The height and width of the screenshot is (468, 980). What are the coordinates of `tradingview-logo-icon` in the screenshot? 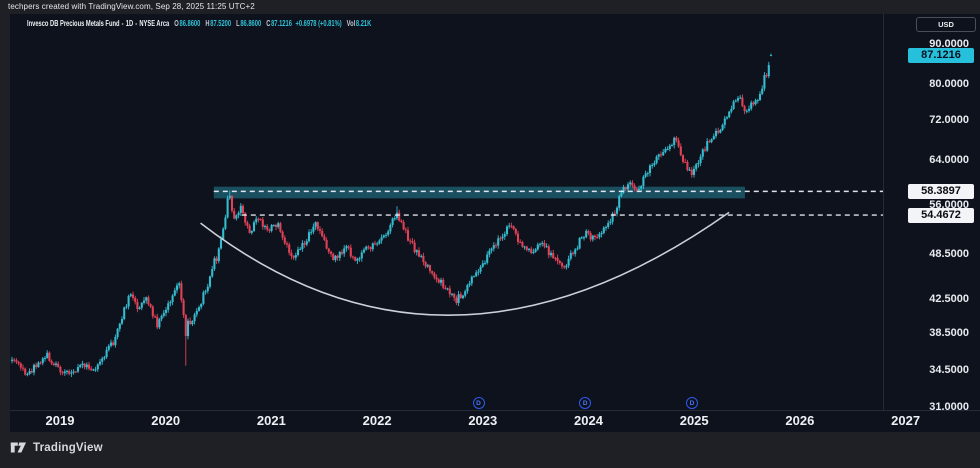 It's located at (18, 447).